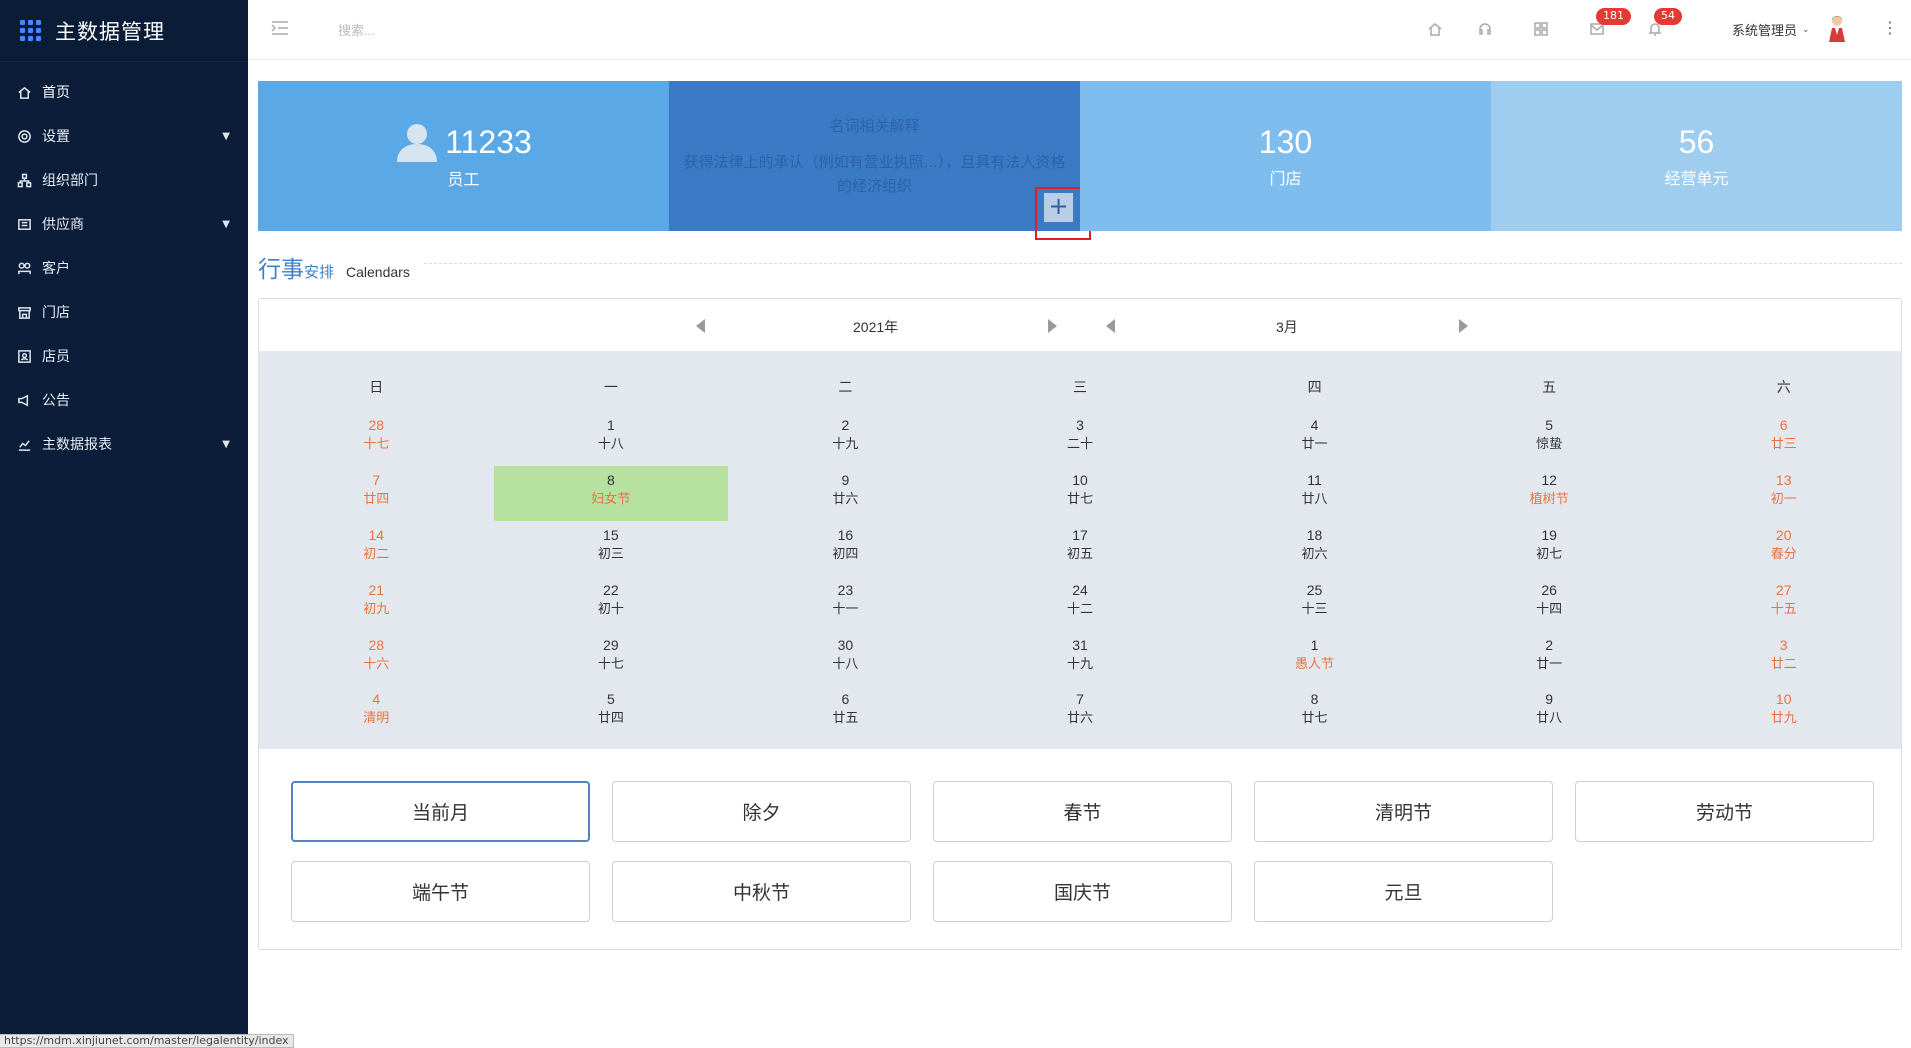 Image resolution: width=1911 pixels, height=1048 pixels. What do you see at coordinates (124, 400) in the screenshot?
I see `sidebar-item-7: 公告` at bounding box center [124, 400].